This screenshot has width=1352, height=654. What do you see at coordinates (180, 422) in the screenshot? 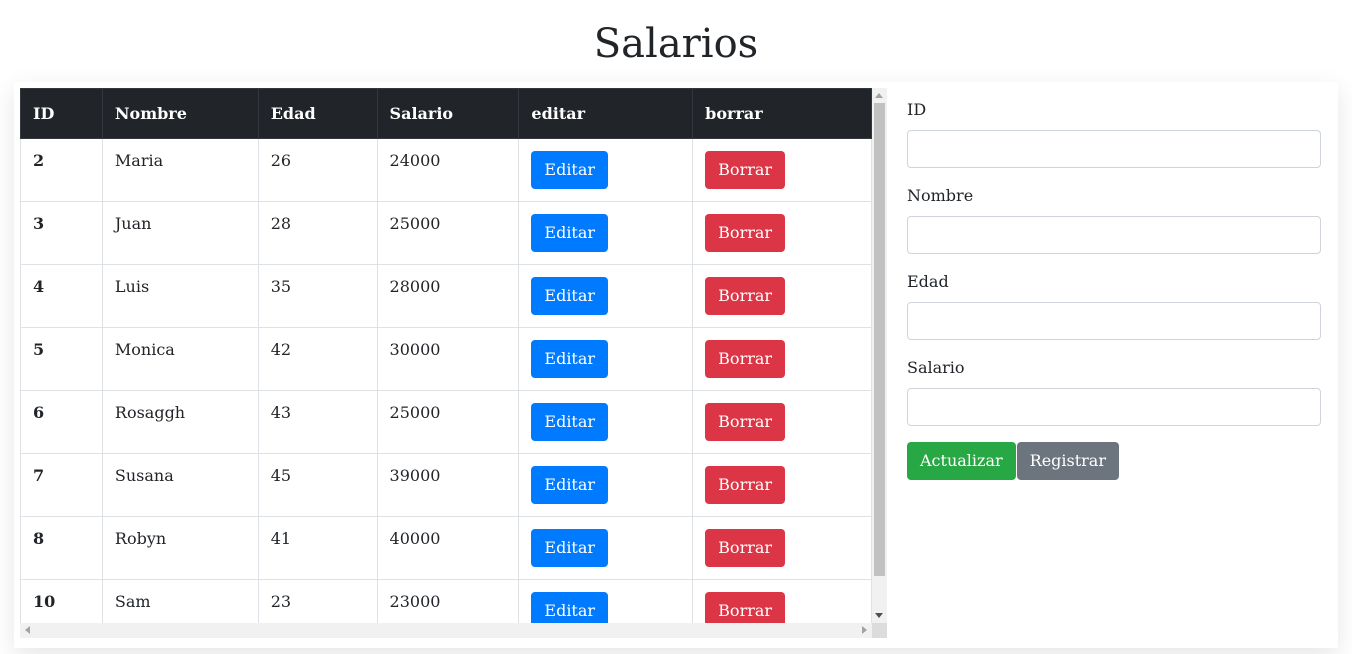
I see `cell-nombre: Rosaggh` at bounding box center [180, 422].